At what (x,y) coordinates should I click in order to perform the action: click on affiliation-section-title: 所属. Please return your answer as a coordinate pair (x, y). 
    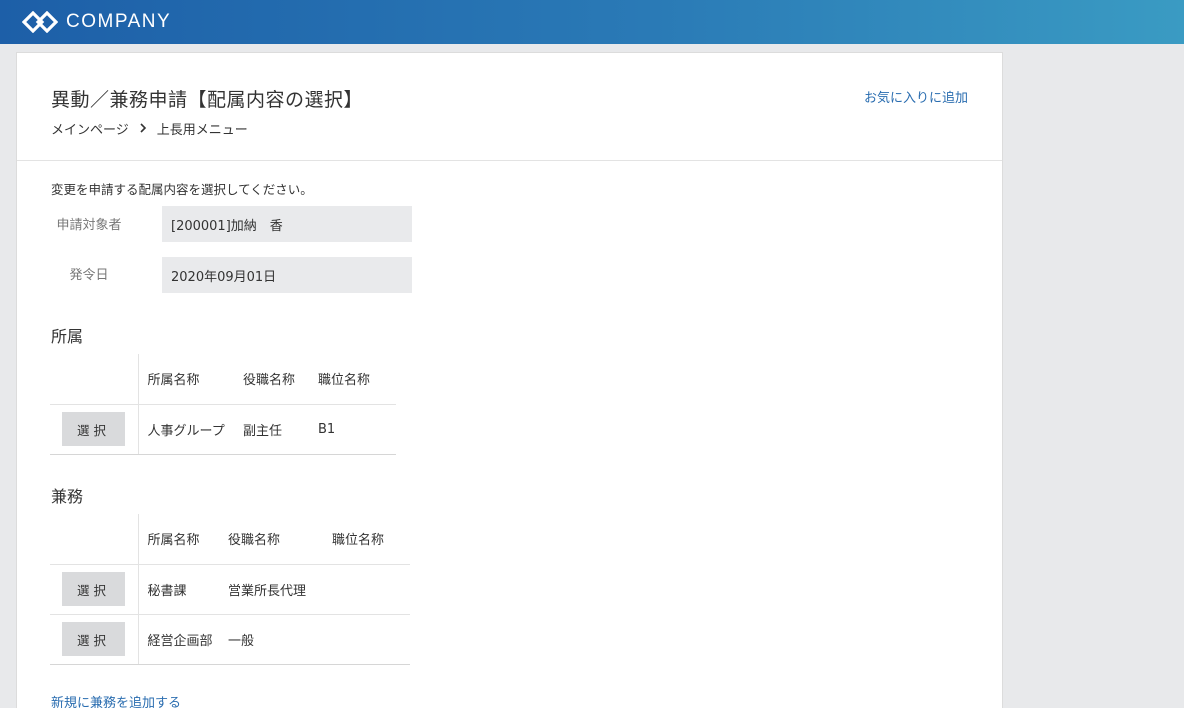
    Looking at the image, I should click on (67, 336).